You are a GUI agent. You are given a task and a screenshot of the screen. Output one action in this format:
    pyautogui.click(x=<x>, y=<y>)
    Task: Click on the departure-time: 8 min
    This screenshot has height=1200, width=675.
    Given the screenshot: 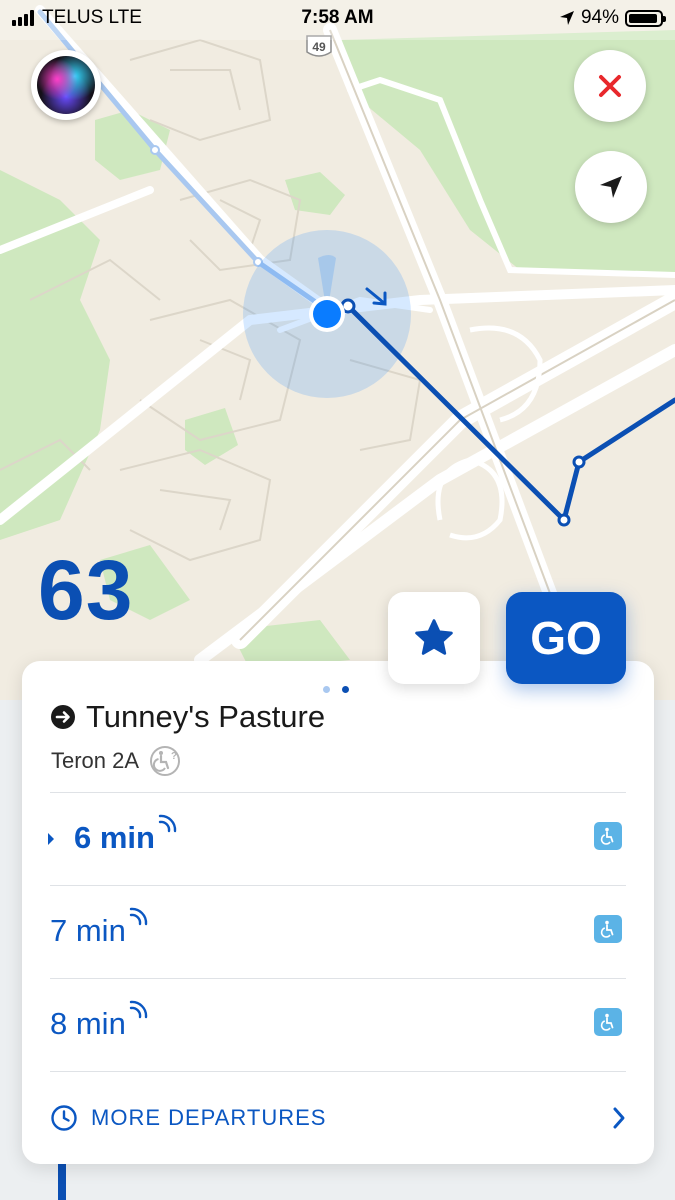 What is the action you would take?
    pyautogui.click(x=99, y=1021)
    